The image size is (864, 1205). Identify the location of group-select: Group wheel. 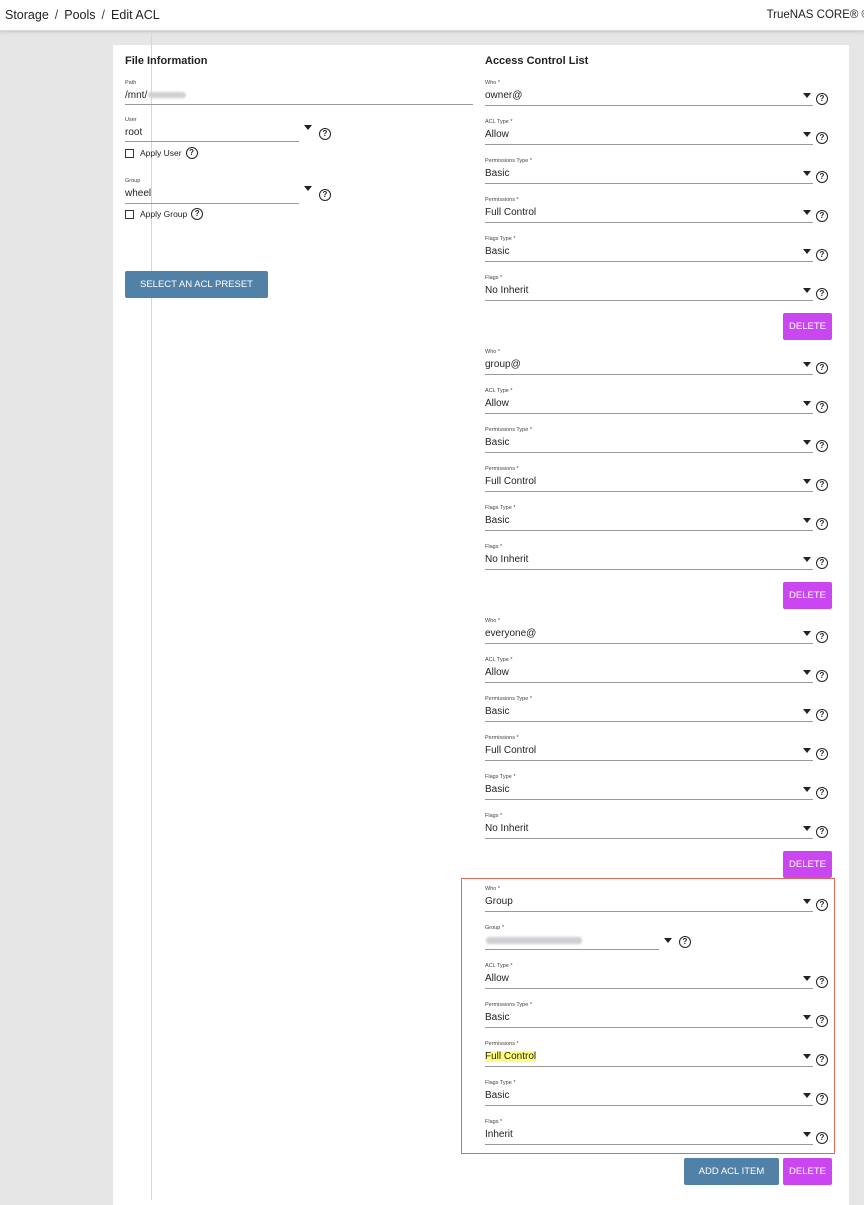
(212, 191).